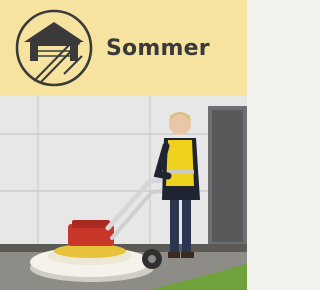 This screenshot has height=290, width=320. Describe the element at coordinates (158, 48) in the screenshot. I see `season-title: Sommer` at that location.